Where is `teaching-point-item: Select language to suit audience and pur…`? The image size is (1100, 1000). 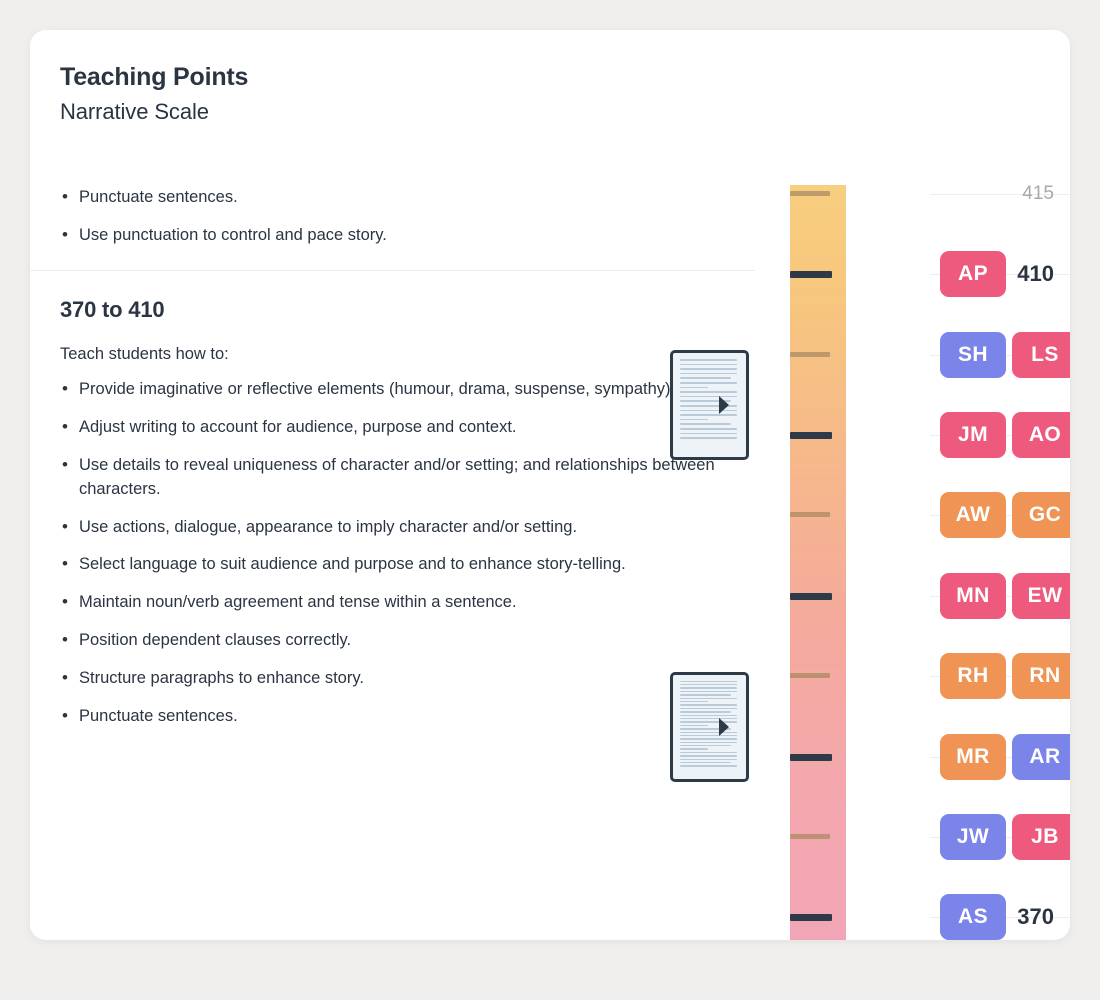 teaching-point-item: Select language to suit audience and pur… is located at coordinates (387, 564).